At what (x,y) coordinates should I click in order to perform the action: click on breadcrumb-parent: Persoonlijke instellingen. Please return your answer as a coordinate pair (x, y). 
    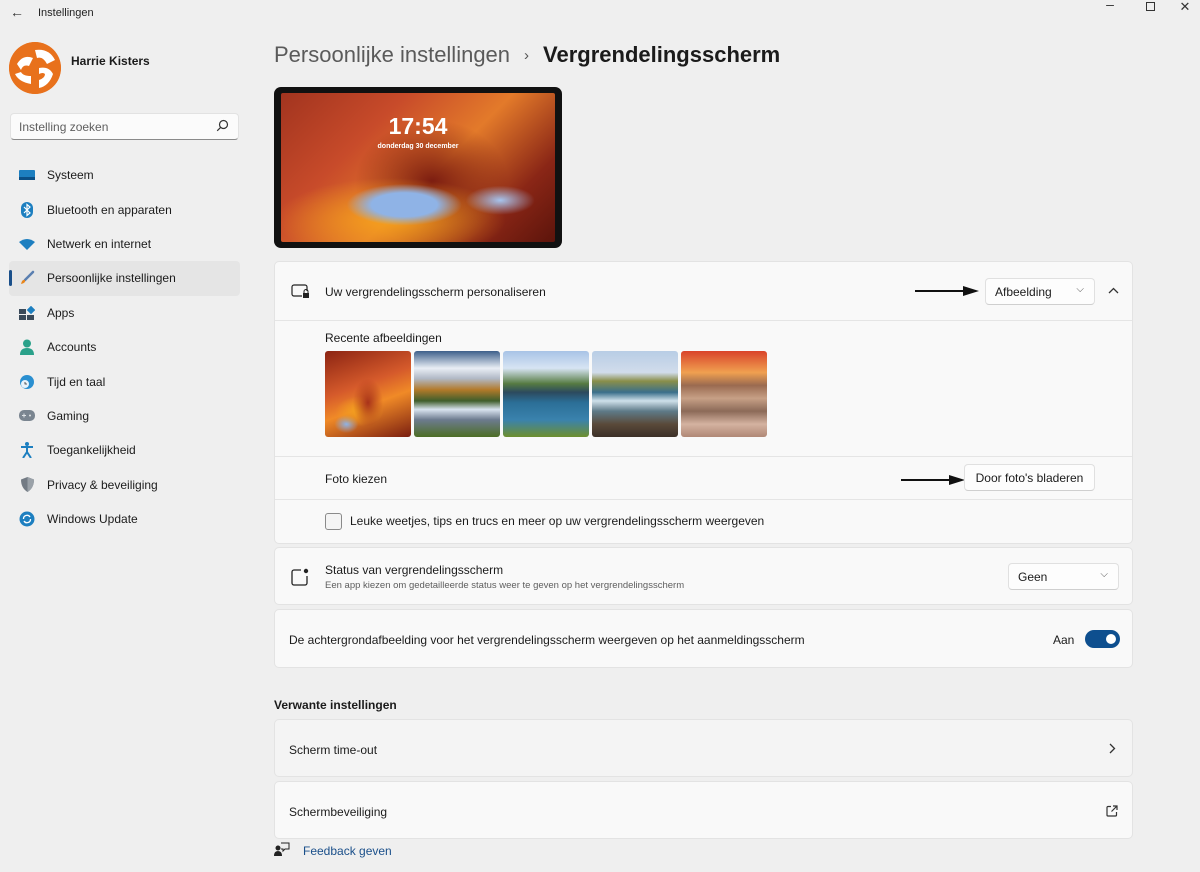
    Looking at the image, I should click on (392, 55).